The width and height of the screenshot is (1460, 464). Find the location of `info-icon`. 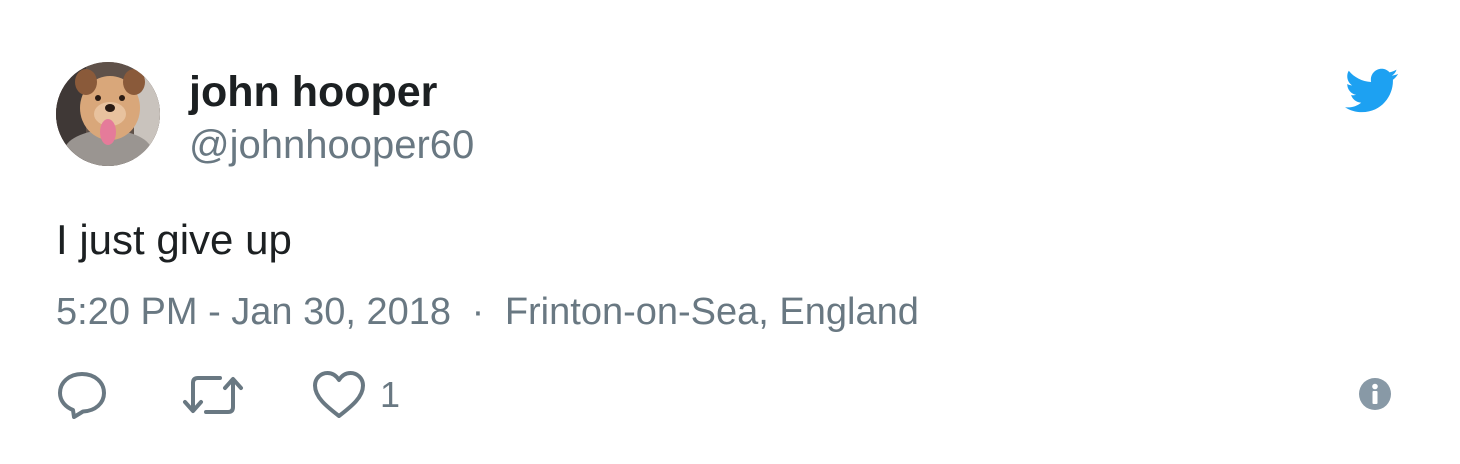

info-icon is located at coordinates (1375, 394).